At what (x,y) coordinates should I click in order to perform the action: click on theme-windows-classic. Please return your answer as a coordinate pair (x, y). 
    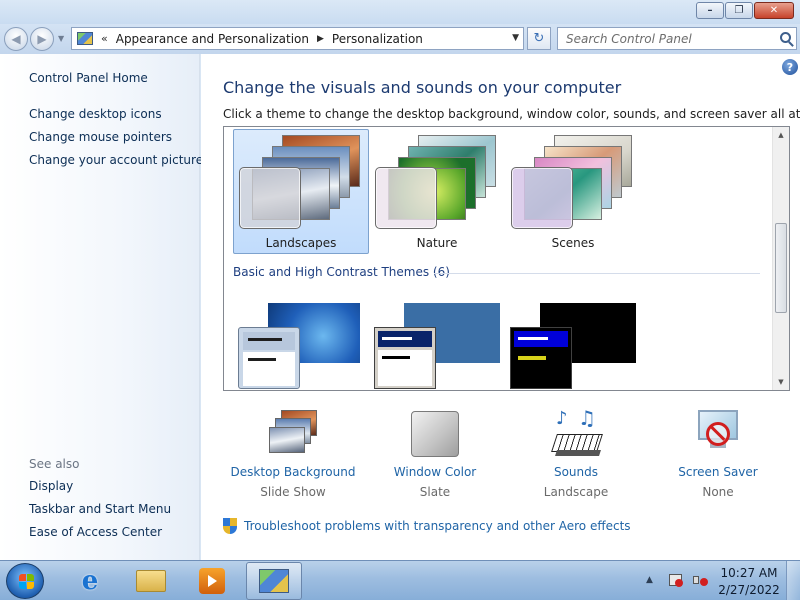
    Looking at the image, I should click on (437, 344).